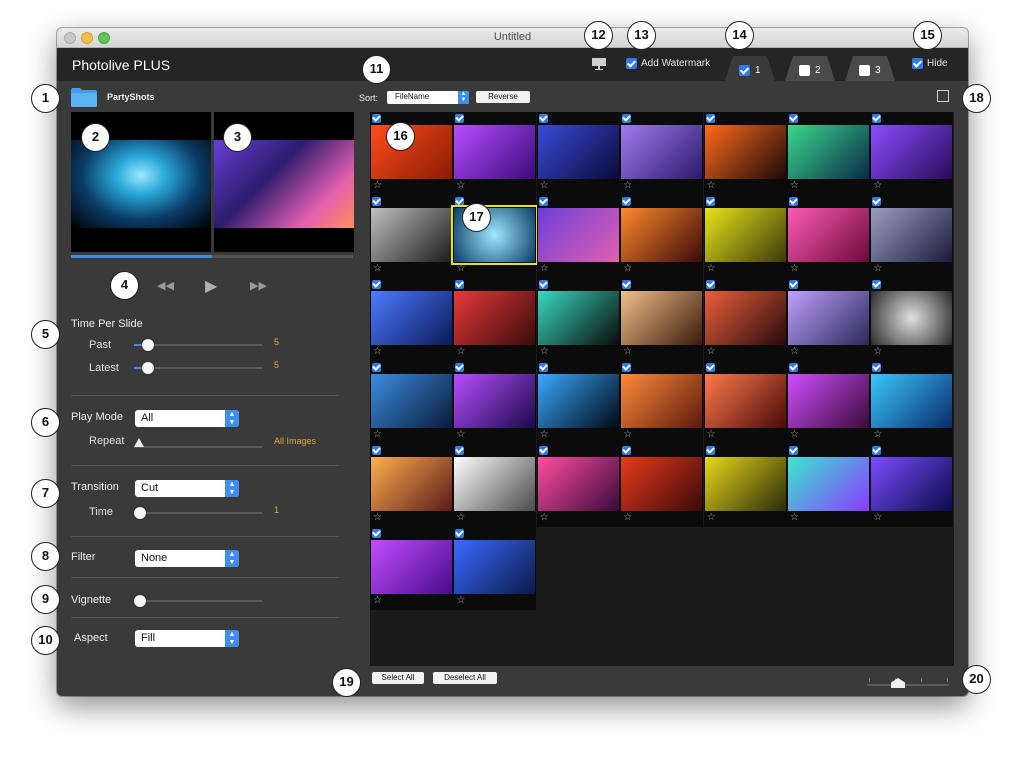 This screenshot has height=768, width=1024. What do you see at coordinates (148, 345) in the screenshot?
I see `past-slider-knob` at bounding box center [148, 345].